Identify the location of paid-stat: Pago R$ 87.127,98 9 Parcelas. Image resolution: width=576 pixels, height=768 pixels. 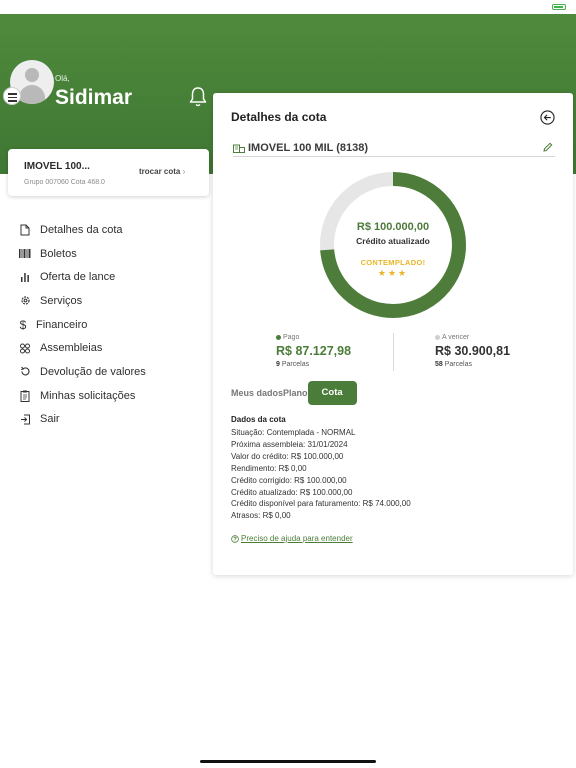
(313, 351).